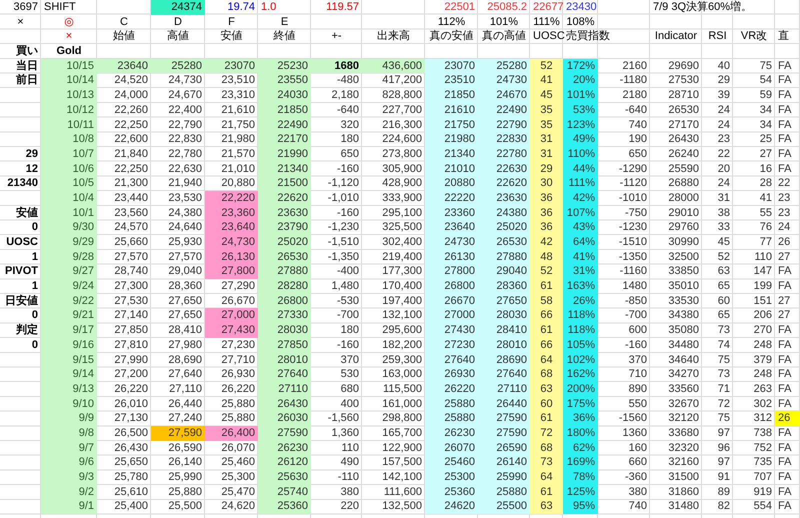 This screenshot has width=800, height=518. Describe the element at coordinates (60, 7) in the screenshot. I see `header-cell-text: SHIFT` at that location.